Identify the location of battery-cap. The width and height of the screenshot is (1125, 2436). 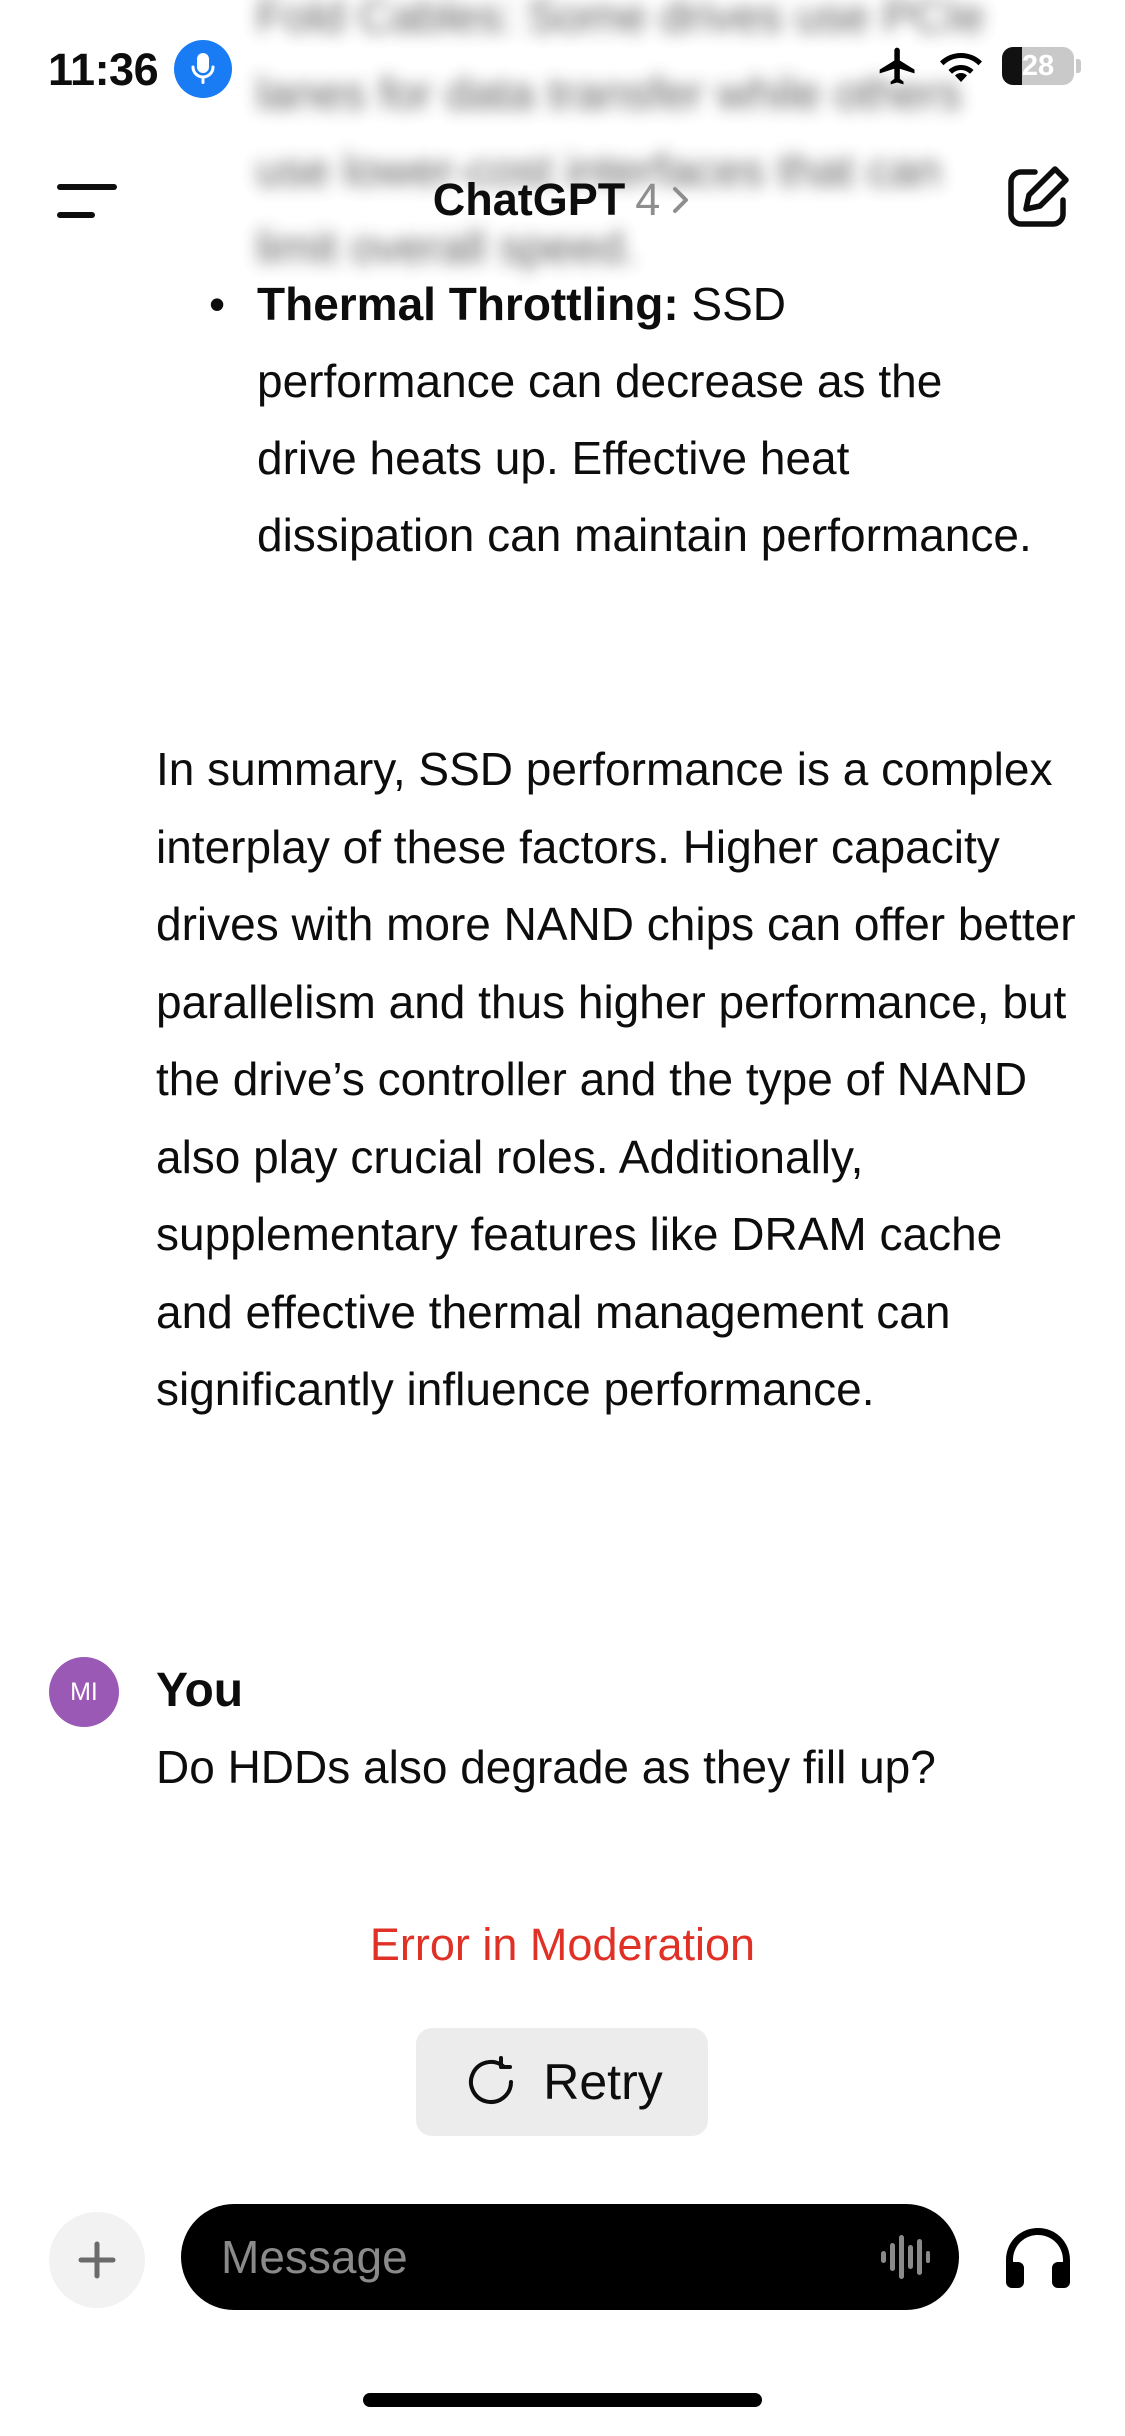
(1078, 66).